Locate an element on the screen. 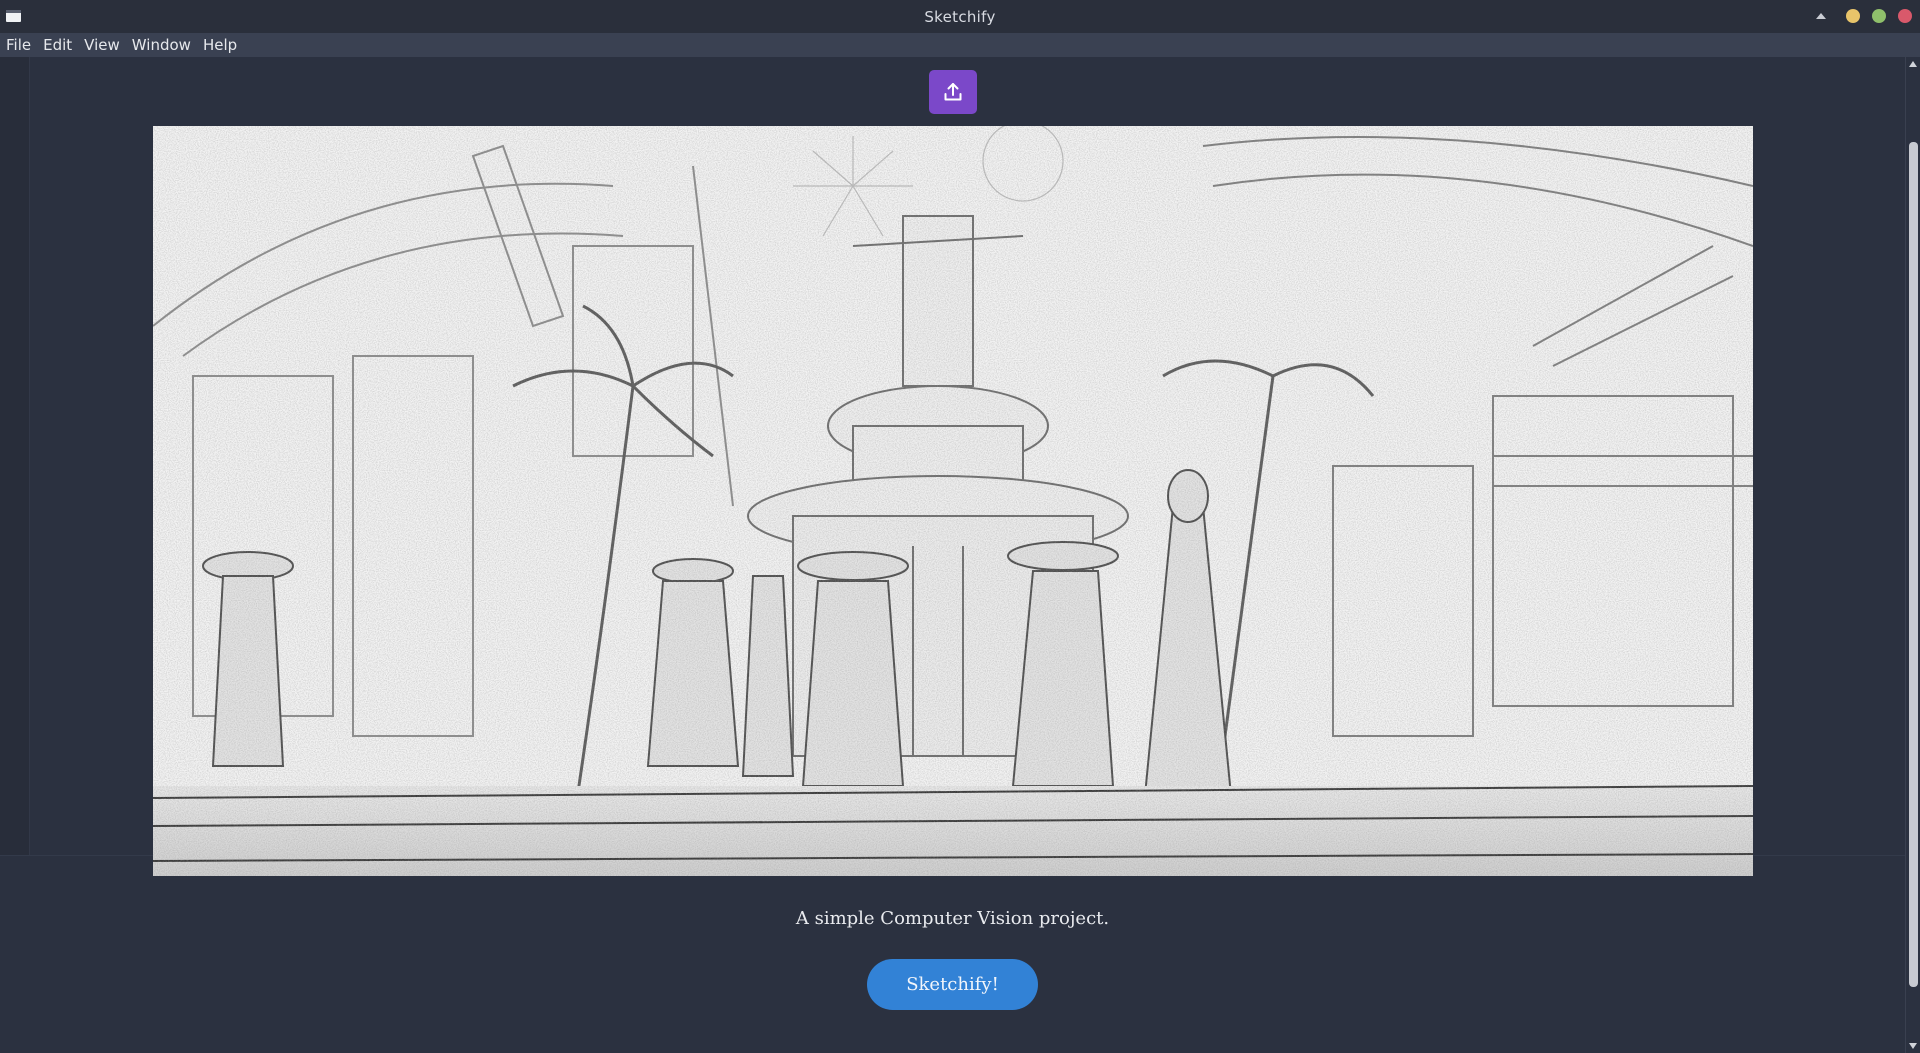 The image size is (1920, 1053). title-bar: Sketchify is located at coordinates (960, 16).